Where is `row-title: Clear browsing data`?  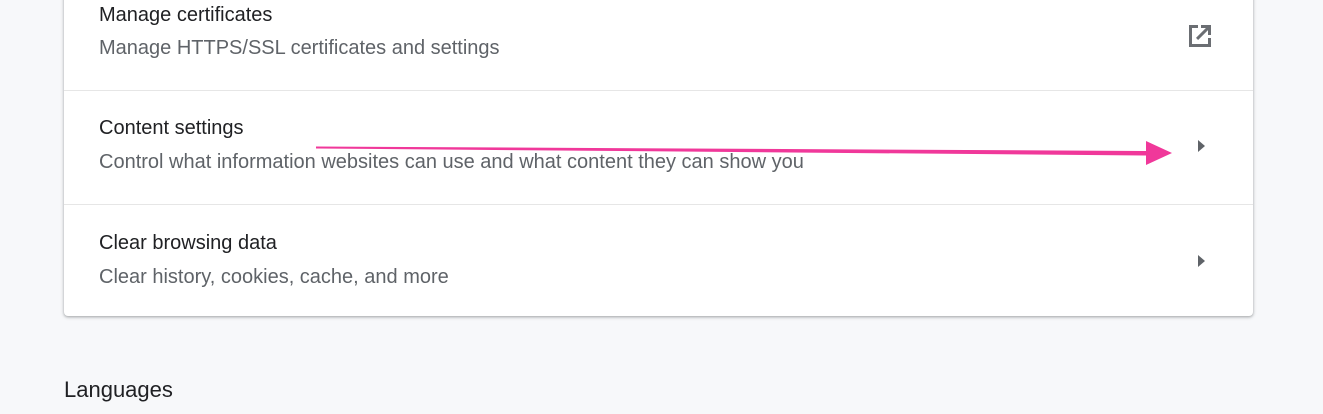 row-title: Clear browsing data is located at coordinates (188, 243).